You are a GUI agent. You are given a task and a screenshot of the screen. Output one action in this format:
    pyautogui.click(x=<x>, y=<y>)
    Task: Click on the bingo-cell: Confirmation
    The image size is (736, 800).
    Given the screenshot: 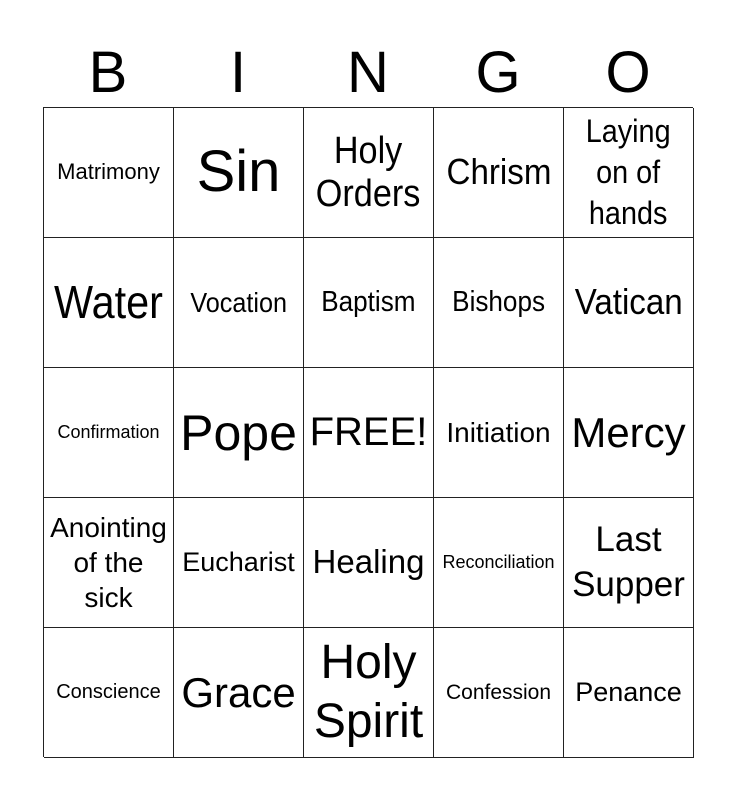 What is the action you would take?
    pyautogui.click(x=109, y=433)
    